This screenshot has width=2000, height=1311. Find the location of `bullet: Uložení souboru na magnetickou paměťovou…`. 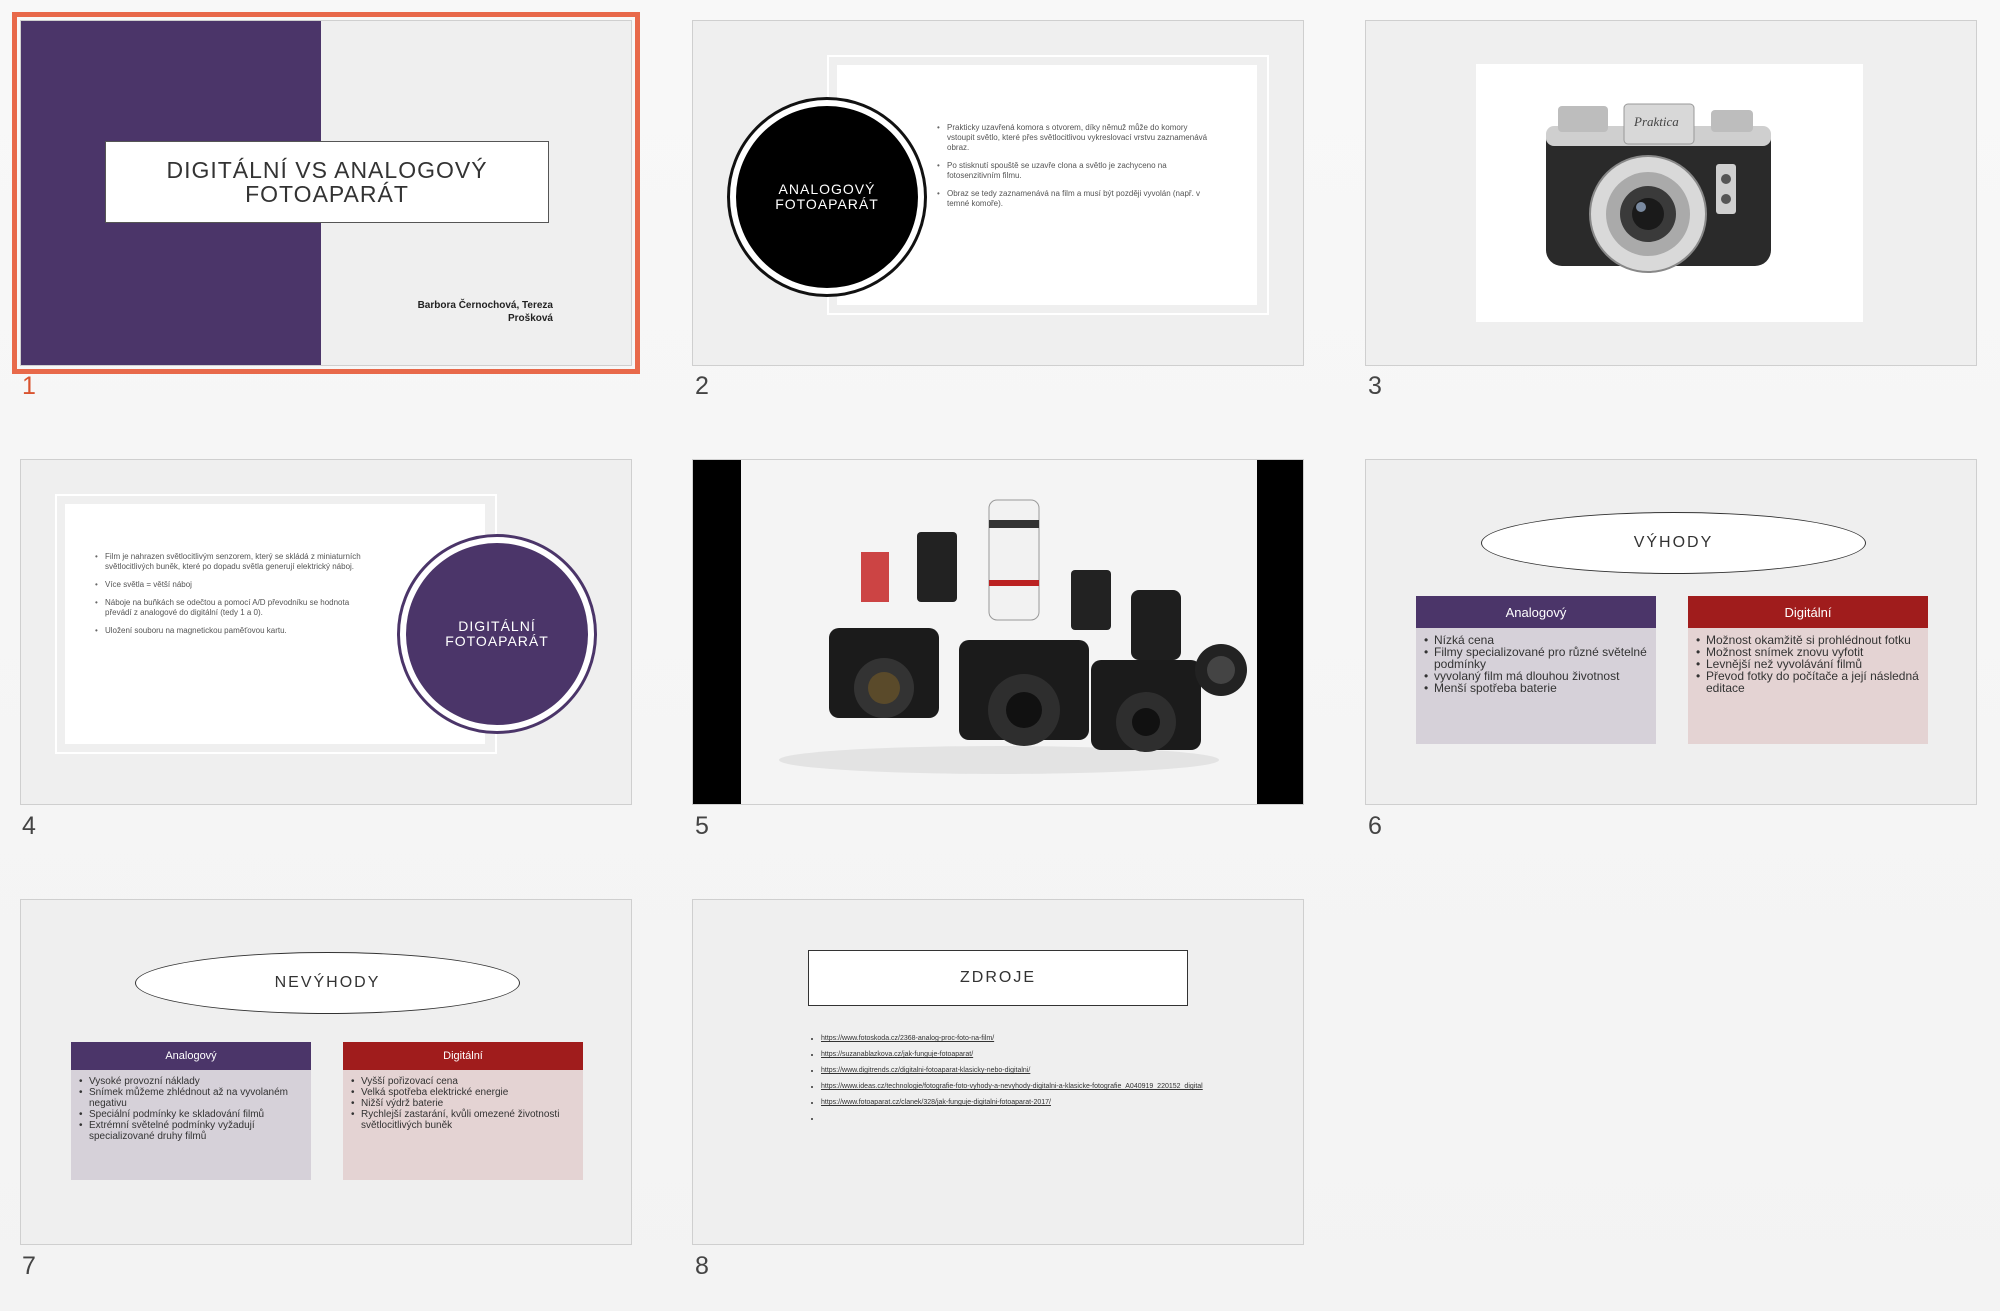

bullet: Uložení souboru na magnetickou paměťovou… is located at coordinates (232, 631).